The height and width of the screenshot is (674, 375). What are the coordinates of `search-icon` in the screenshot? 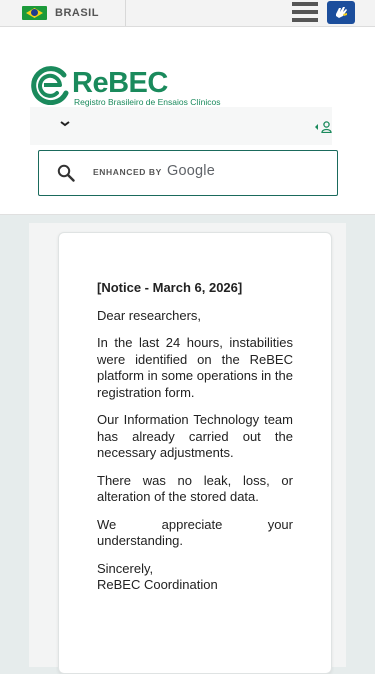 It's located at (66, 173).